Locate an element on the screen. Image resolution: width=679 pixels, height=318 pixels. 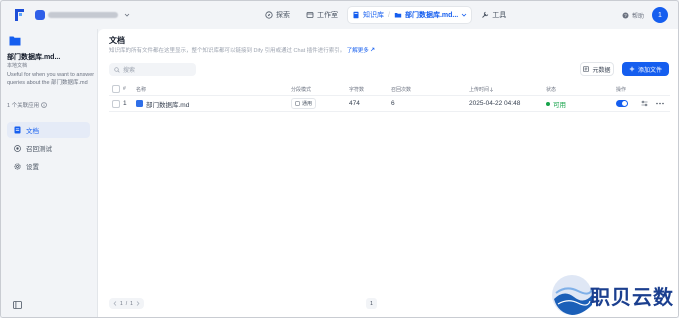
metadata-button: 元数据 is located at coordinates (597, 69).